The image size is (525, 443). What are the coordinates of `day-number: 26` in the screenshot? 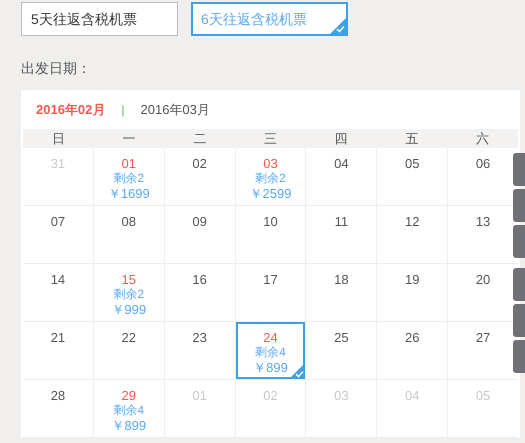 It's located at (412, 337).